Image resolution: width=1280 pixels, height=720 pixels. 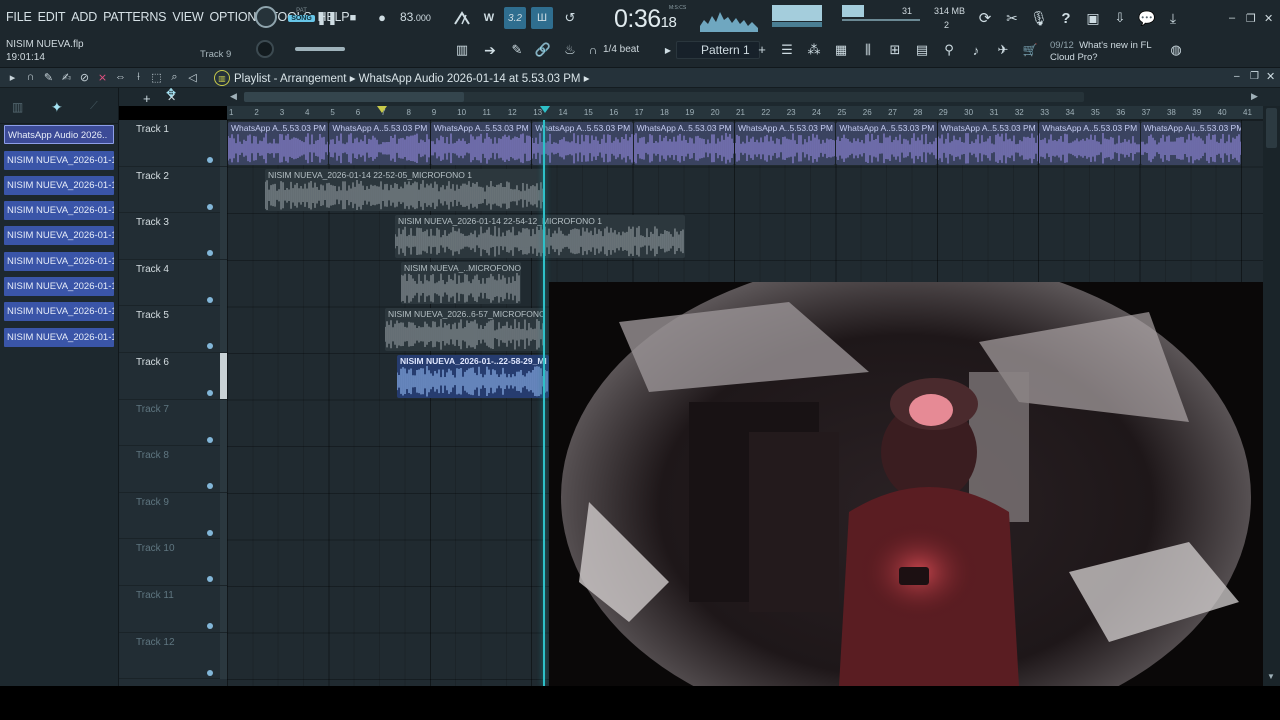 What do you see at coordinates (1176, 50) in the screenshot?
I see `globe-icon: ◍` at bounding box center [1176, 50].